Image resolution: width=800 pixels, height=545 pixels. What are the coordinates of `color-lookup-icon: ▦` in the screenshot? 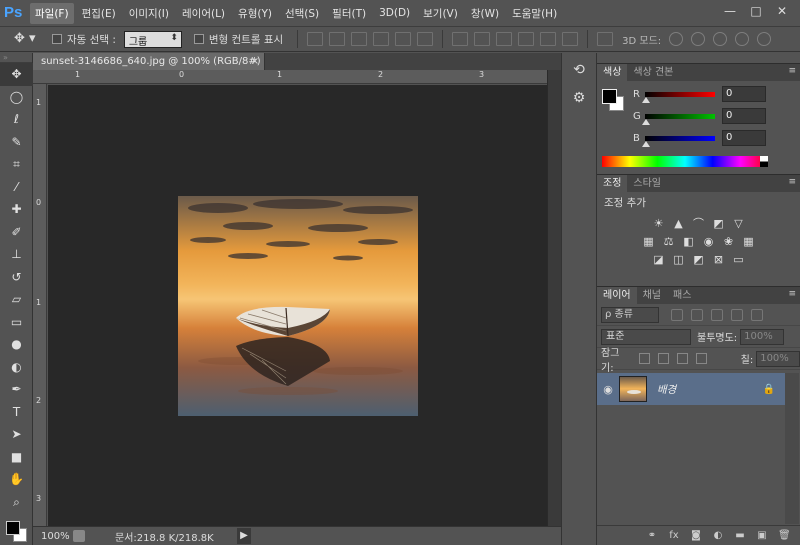 It's located at (749, 242).